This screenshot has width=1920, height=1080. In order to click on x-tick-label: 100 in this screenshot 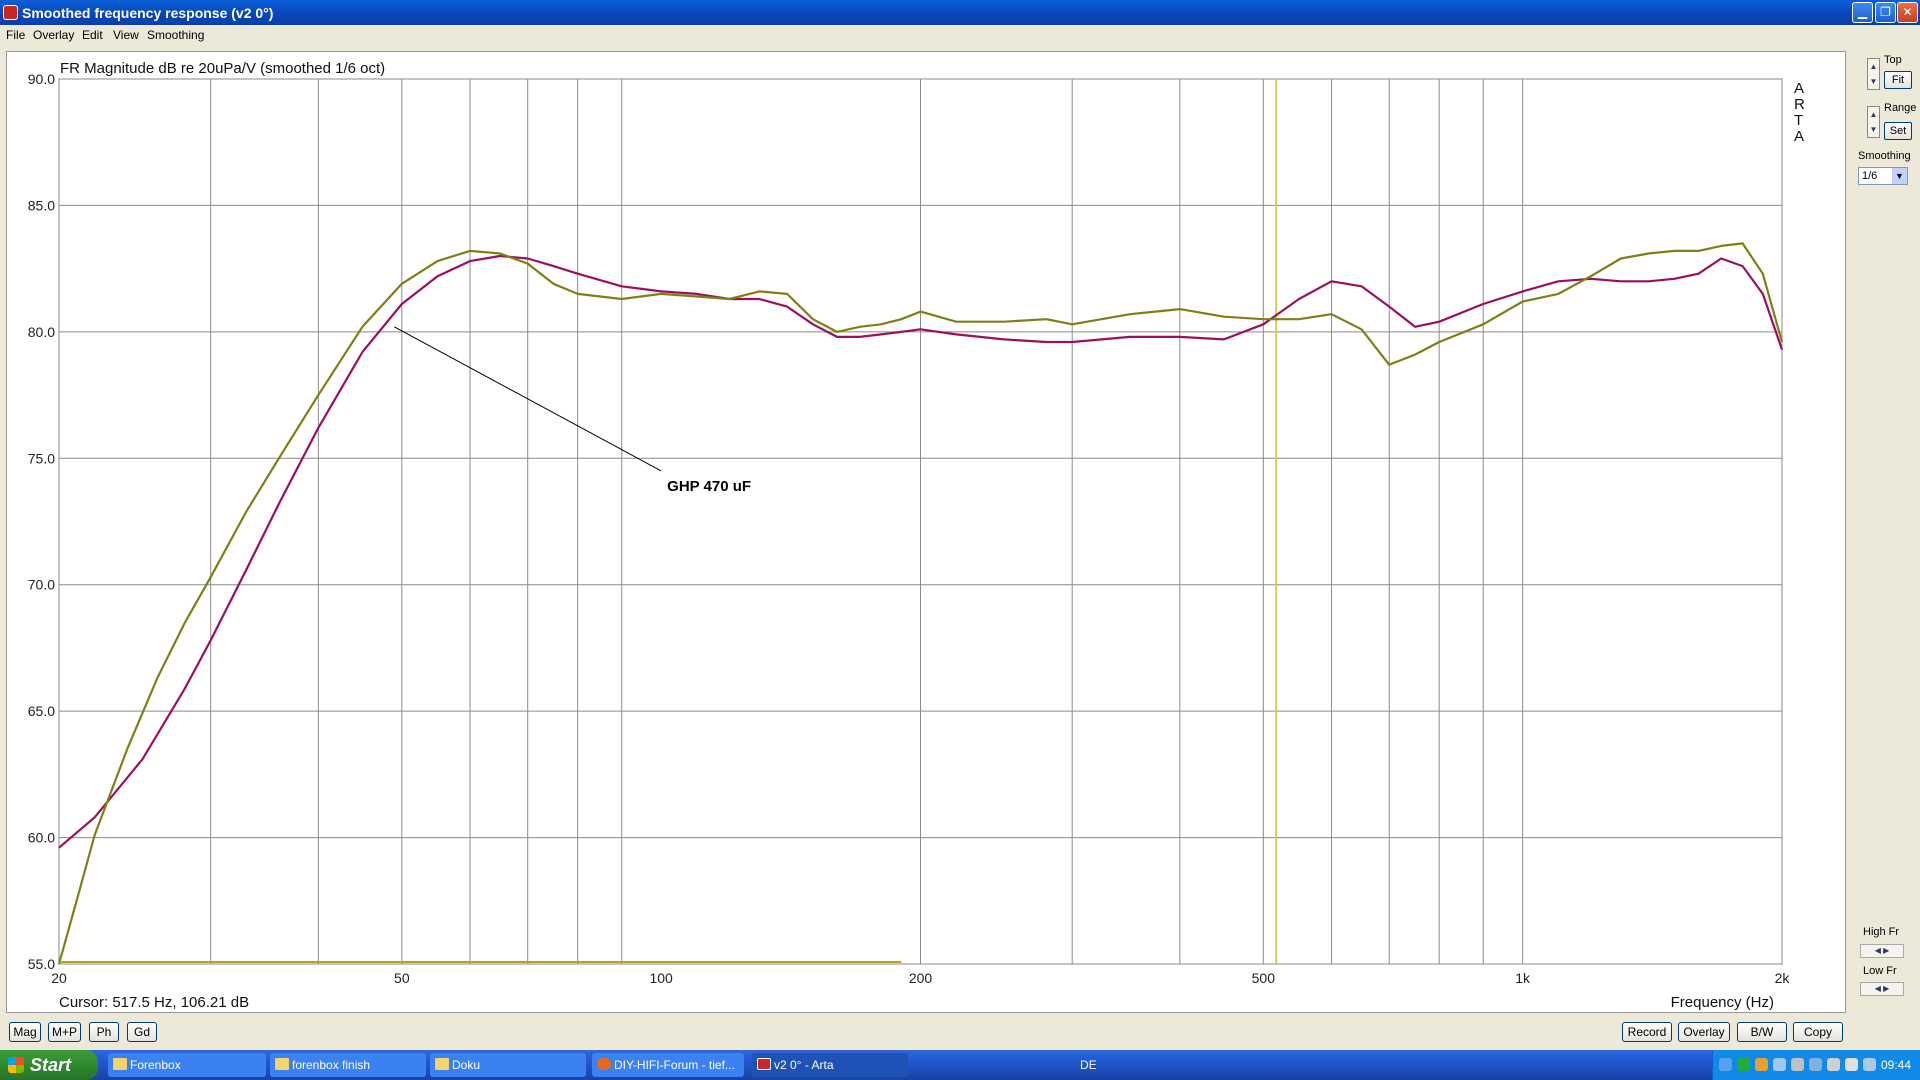, I will do `click(661, 978)`.